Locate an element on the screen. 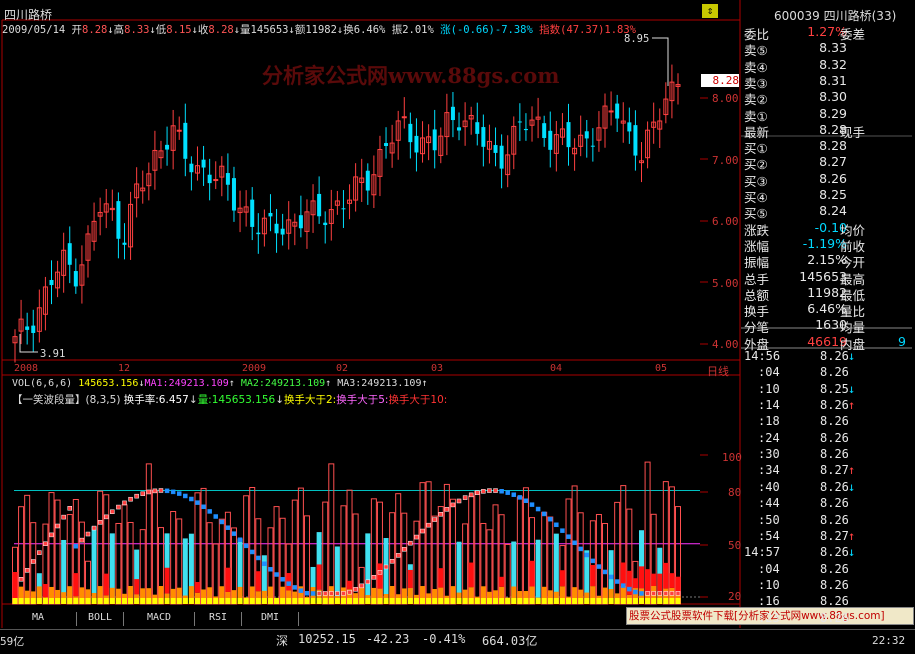 The width and height of the screenshot is (915, 654). tick-row: :18 8.26 is located at coordinates (824, 422).